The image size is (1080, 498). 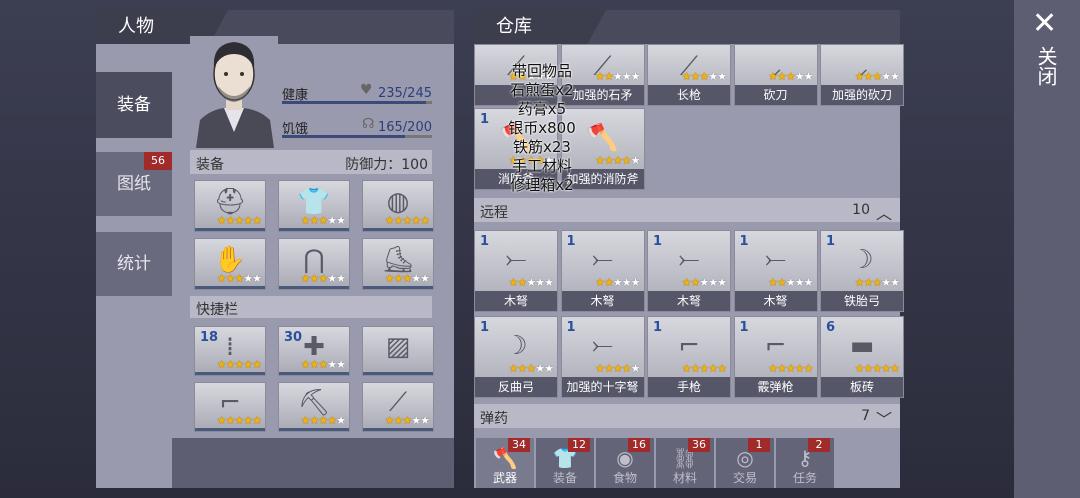 I want to click on helmet-icon: ⛑, so click(x=230, y=202).